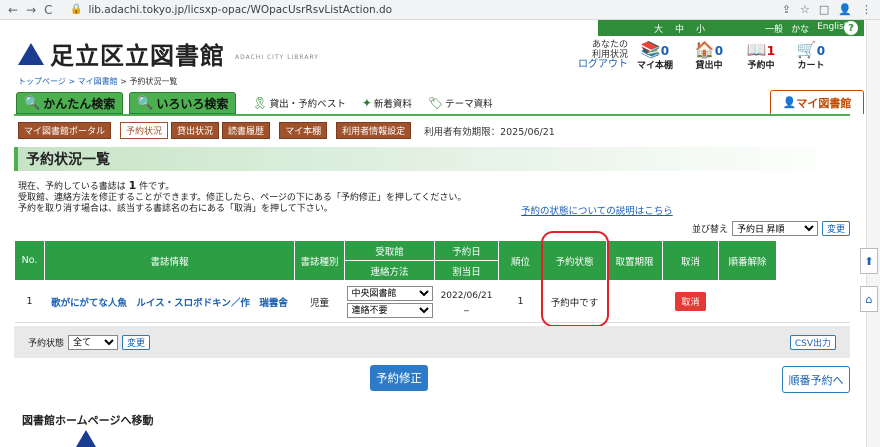  What do you see at coordinates (87, 420) in the screenshot?
I see `library-home-link: 図書館ホームページへ移動` at bounding box center [87, 420].